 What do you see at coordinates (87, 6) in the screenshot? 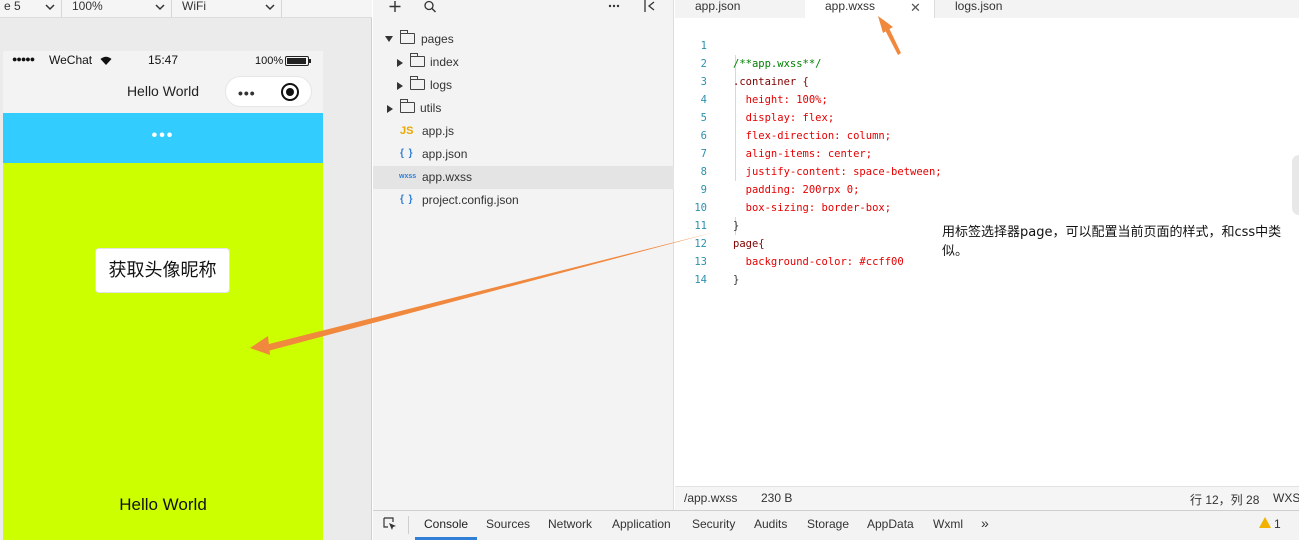
I see `zoom-select-value: 100%` at bounding box center [87, 6].